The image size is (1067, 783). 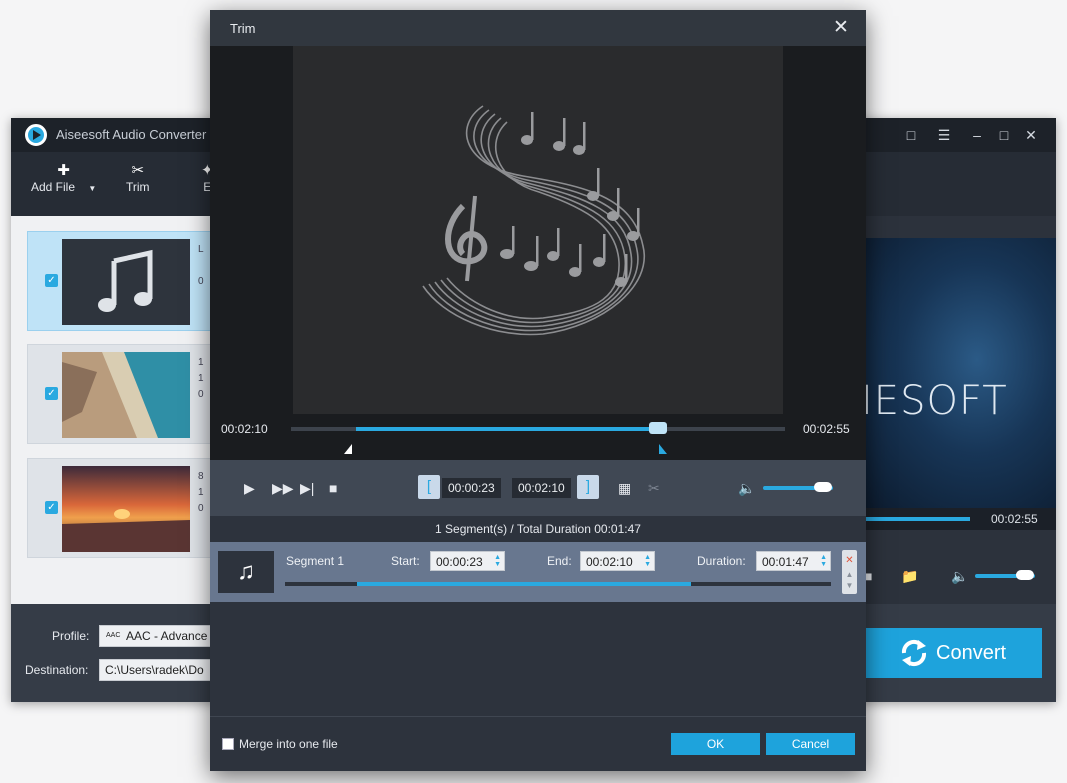 I want to click on segment-end-input: 00:02:10 ▲ ▼, so click(x=617, y=561).